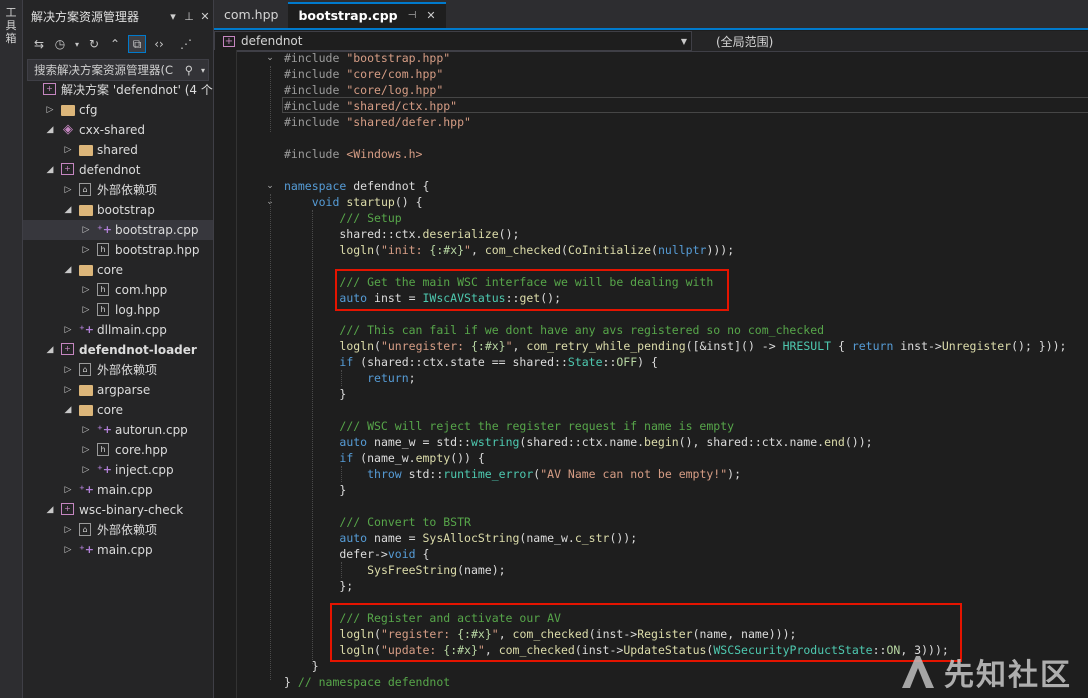 This screenshot has height=698, width=1088. I want to click on tree-item: ◢ bootstrap, so click(118, 210).